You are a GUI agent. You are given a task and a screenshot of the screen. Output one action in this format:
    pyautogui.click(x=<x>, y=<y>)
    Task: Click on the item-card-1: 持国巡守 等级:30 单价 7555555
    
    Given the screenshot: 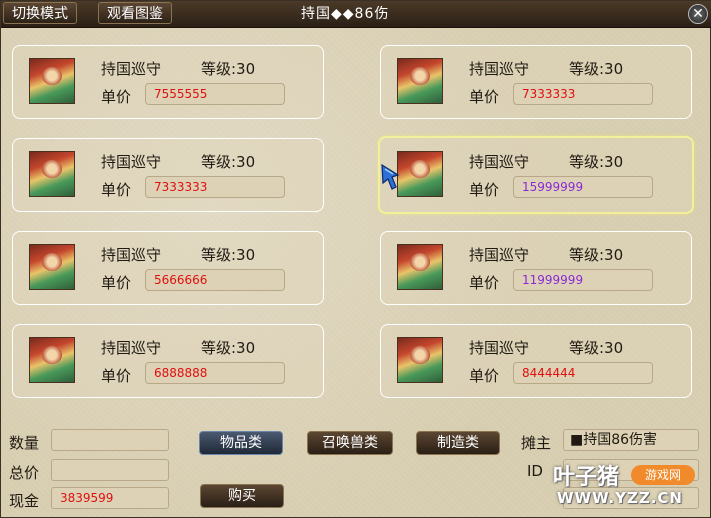 What is the action you would take?
    pyautogui.click(x=168, y=82)
    